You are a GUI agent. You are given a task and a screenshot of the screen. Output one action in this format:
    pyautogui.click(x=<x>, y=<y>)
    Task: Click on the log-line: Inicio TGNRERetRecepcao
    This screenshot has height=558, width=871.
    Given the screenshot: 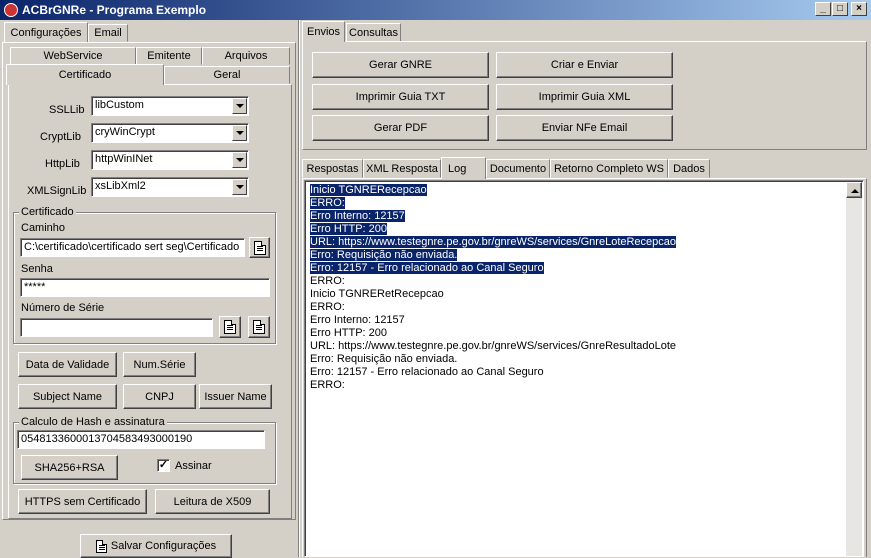 What is the action you would take?
    pyautogui.click(x=377, y=294)
    